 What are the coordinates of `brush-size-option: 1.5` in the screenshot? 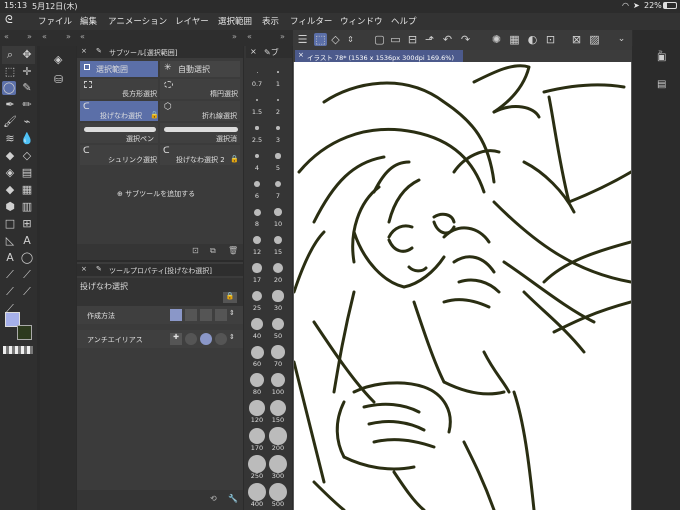 It's located at (257, 103).